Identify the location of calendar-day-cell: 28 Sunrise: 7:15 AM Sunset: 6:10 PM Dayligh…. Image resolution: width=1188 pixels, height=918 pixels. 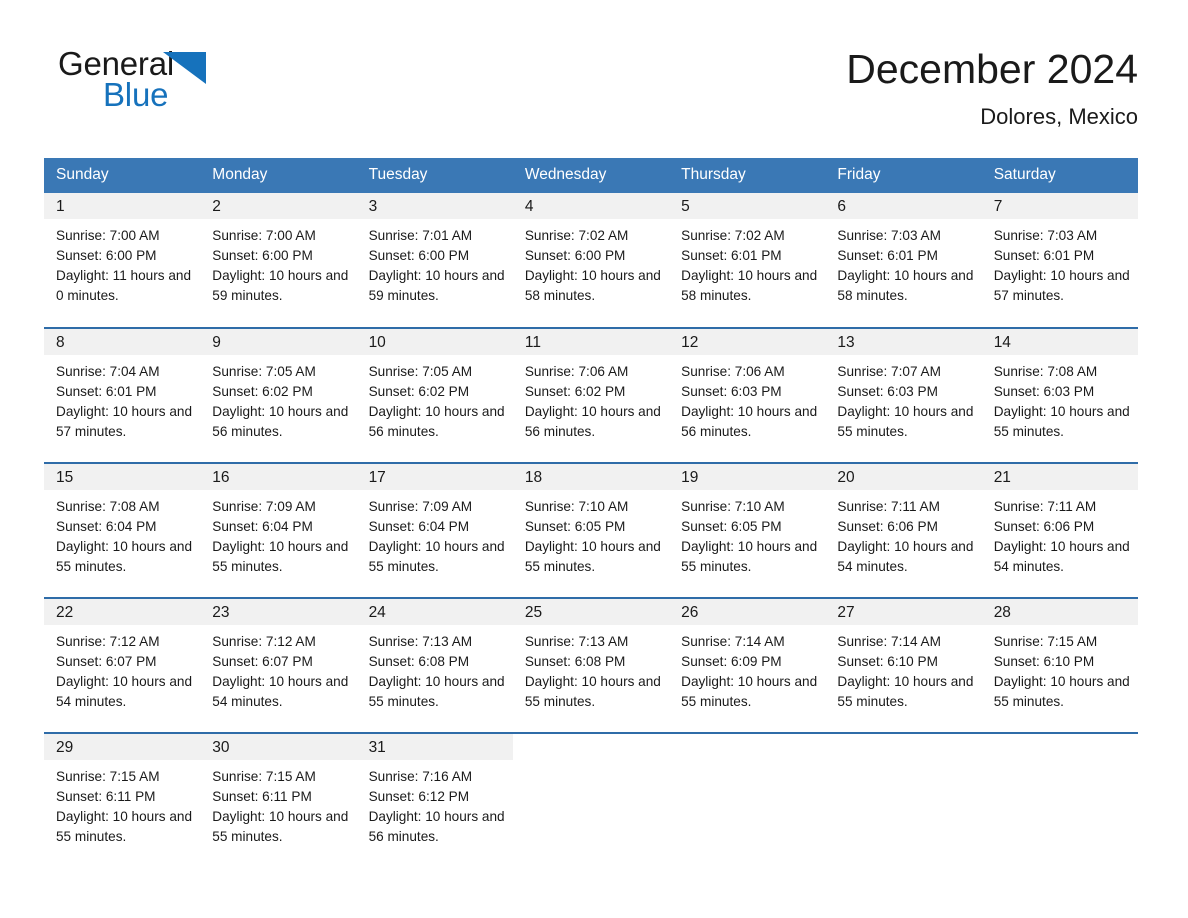
(1059, 665).